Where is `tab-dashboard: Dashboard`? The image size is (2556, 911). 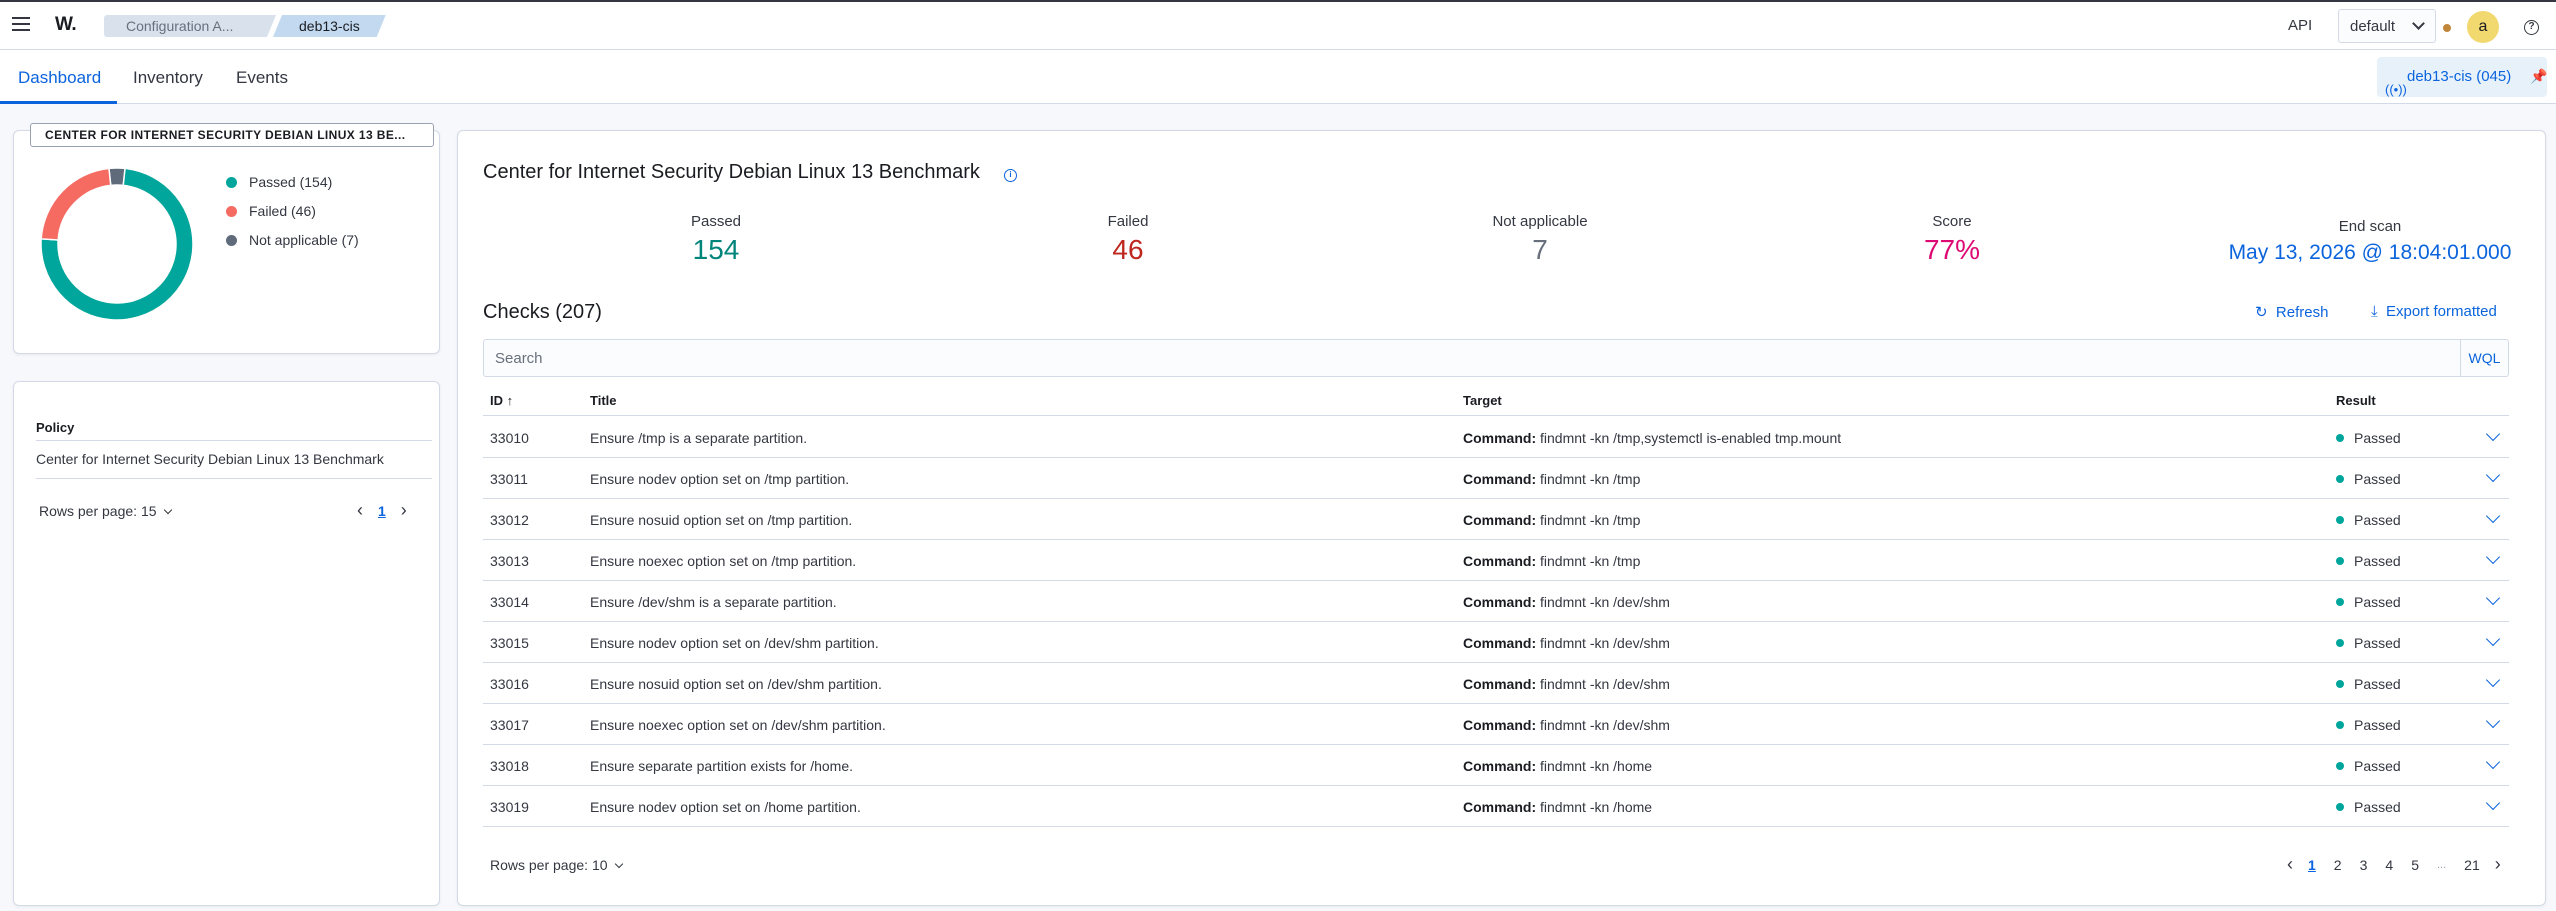
tab-dashboard: Dashboard is located at coordinates (59, 78).